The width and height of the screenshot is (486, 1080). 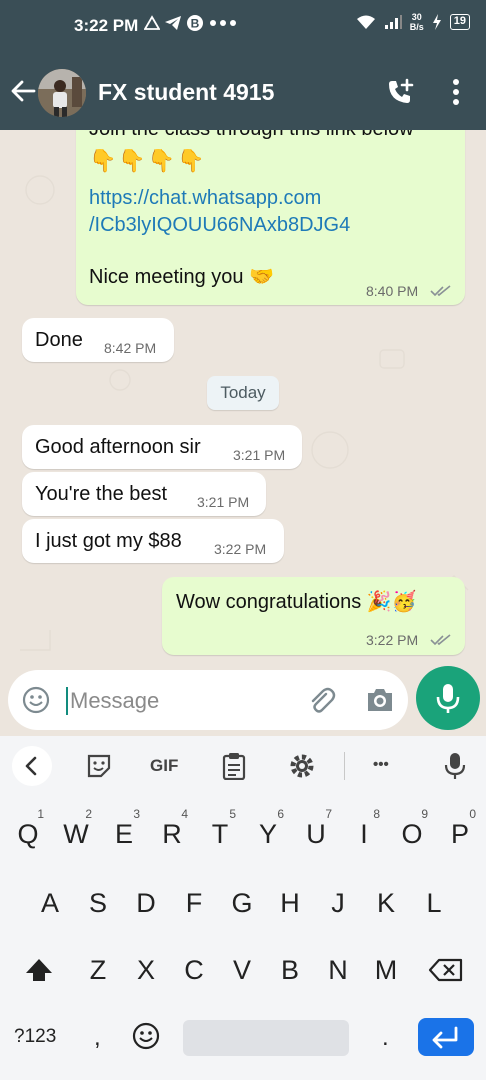 I want to click on key-number-hint: 3, so click(x=136, y=814).